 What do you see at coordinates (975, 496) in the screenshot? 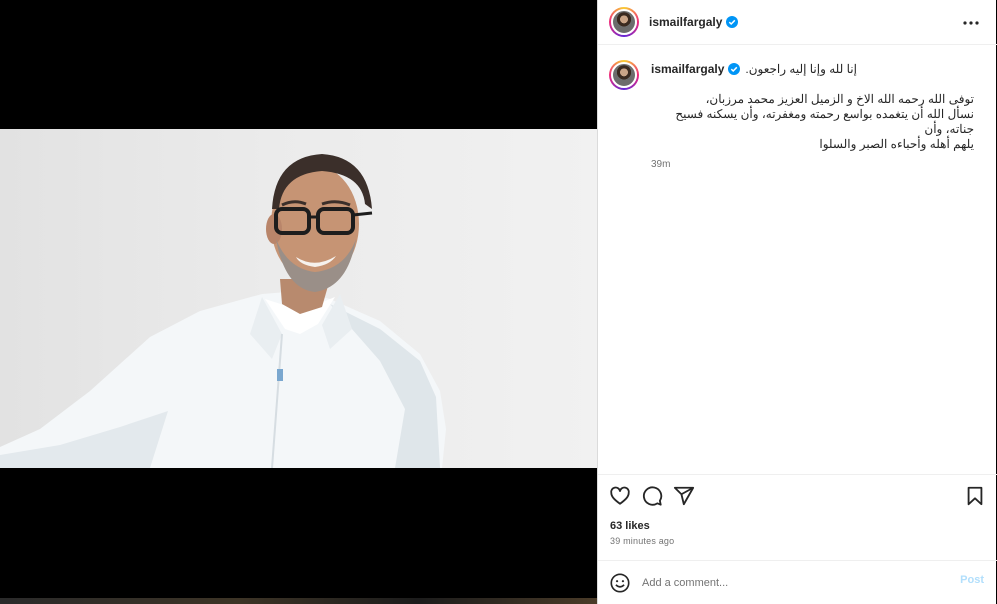
I see `bookmark-icon` at bounding box center [975, 496].